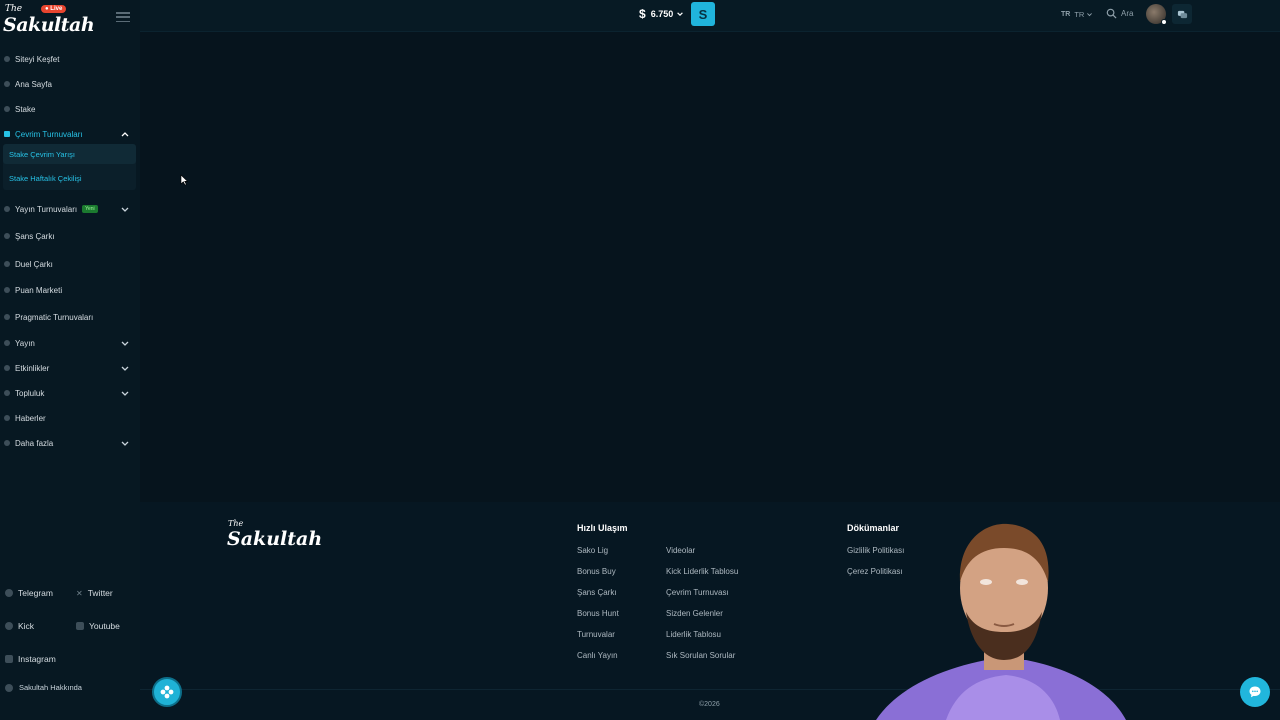 This screenshot has width=1280, height=720. What do you see at coordinates (39, 290) in the screenshot?
I see `sidebar-item-label: Puan Marketi` at bounding box center [39, 290].